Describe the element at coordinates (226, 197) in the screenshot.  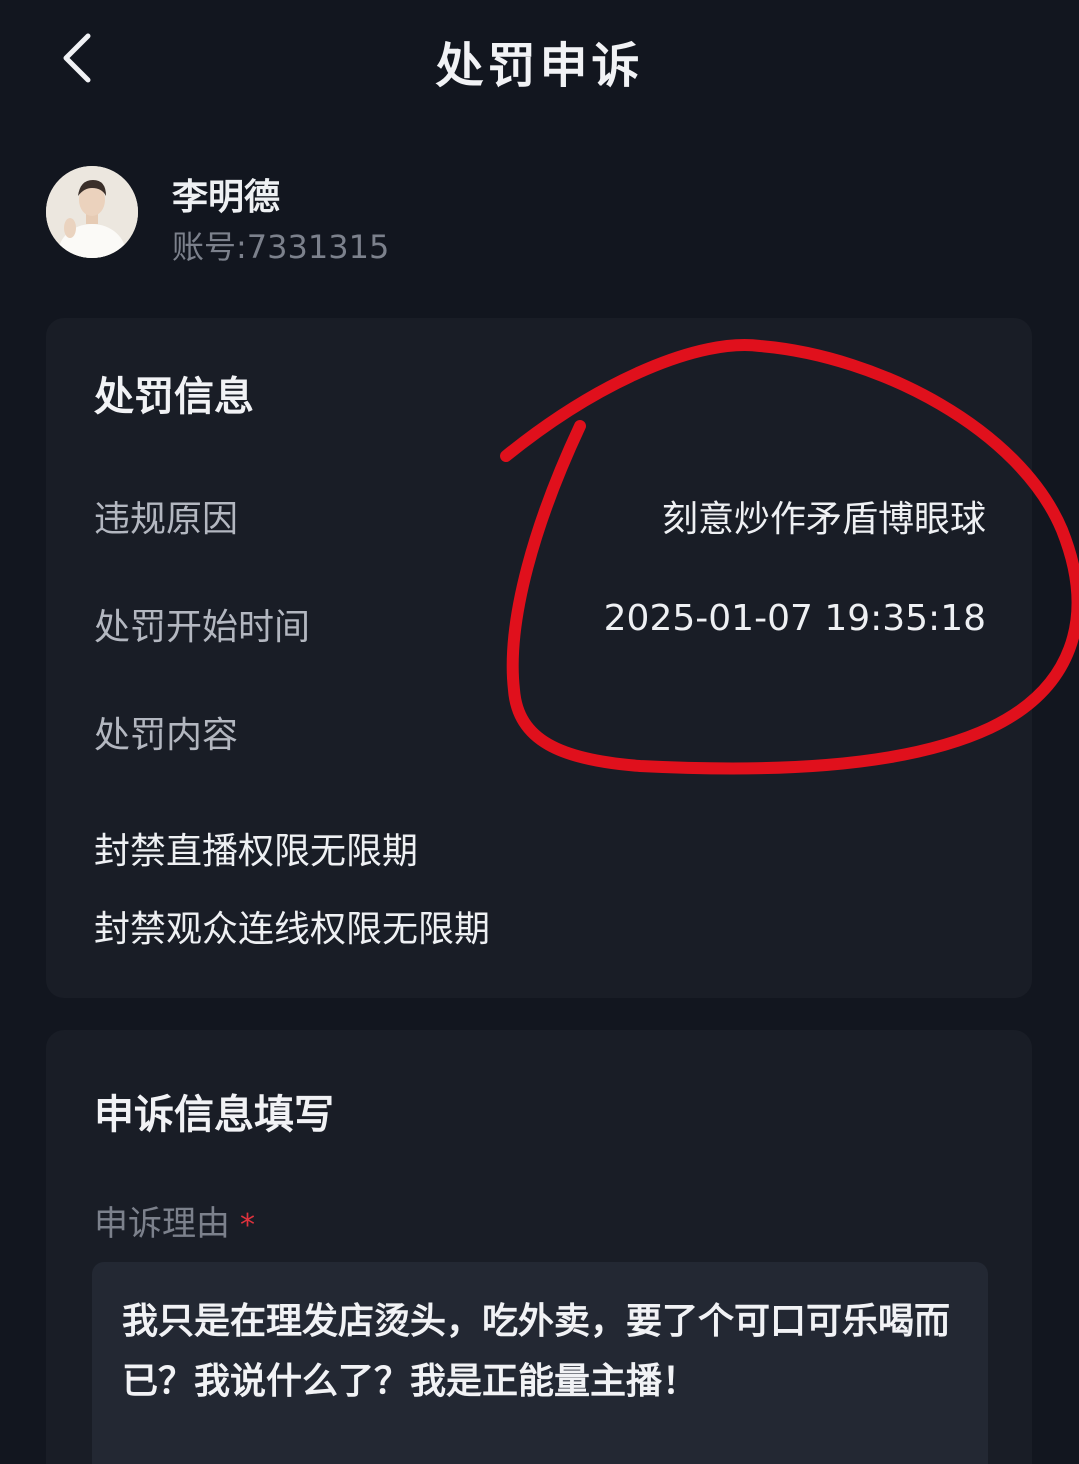
I see `user-name: 李明德` at that location.